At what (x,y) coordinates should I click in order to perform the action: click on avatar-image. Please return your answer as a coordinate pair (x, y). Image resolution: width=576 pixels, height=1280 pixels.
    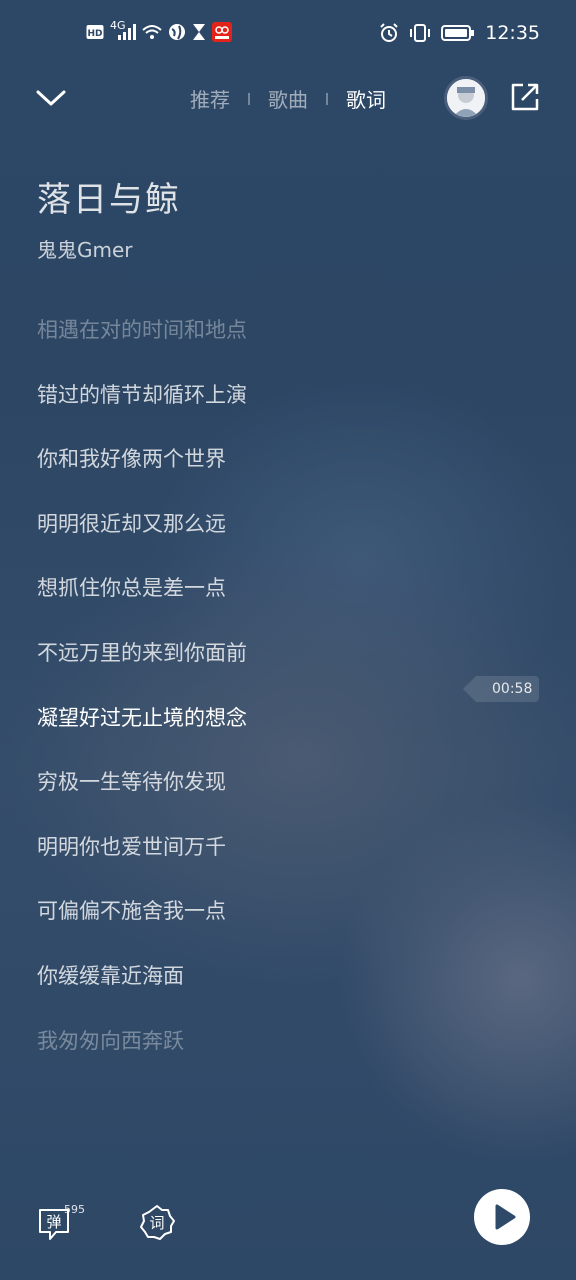
    Looking at the image, I should click on (466, 98).